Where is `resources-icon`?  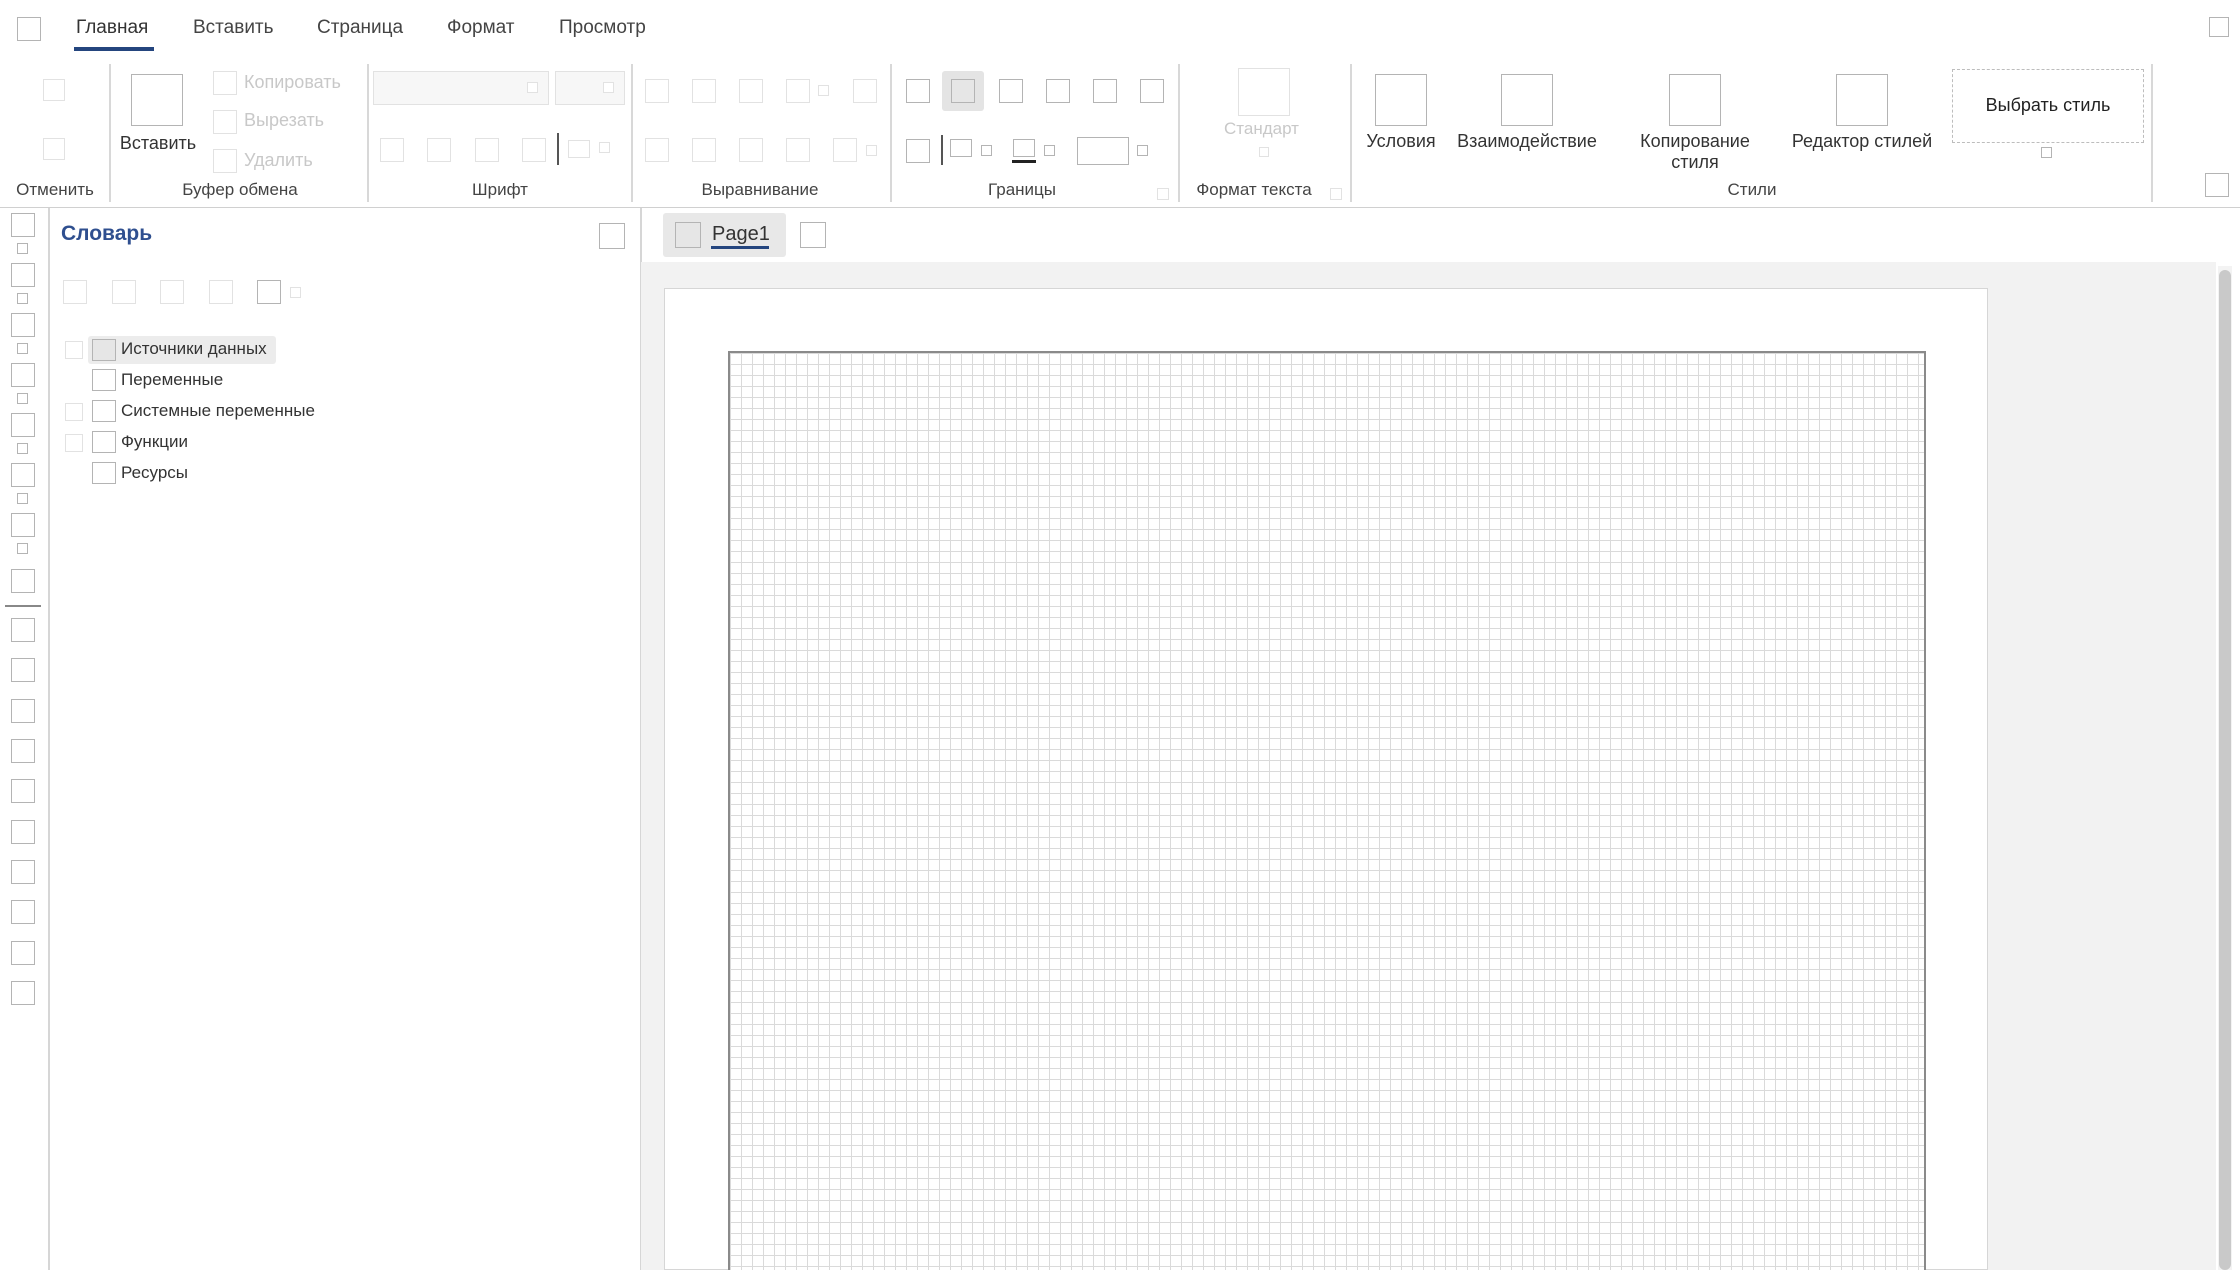 resources-icon is located at coordinates (104, 473).